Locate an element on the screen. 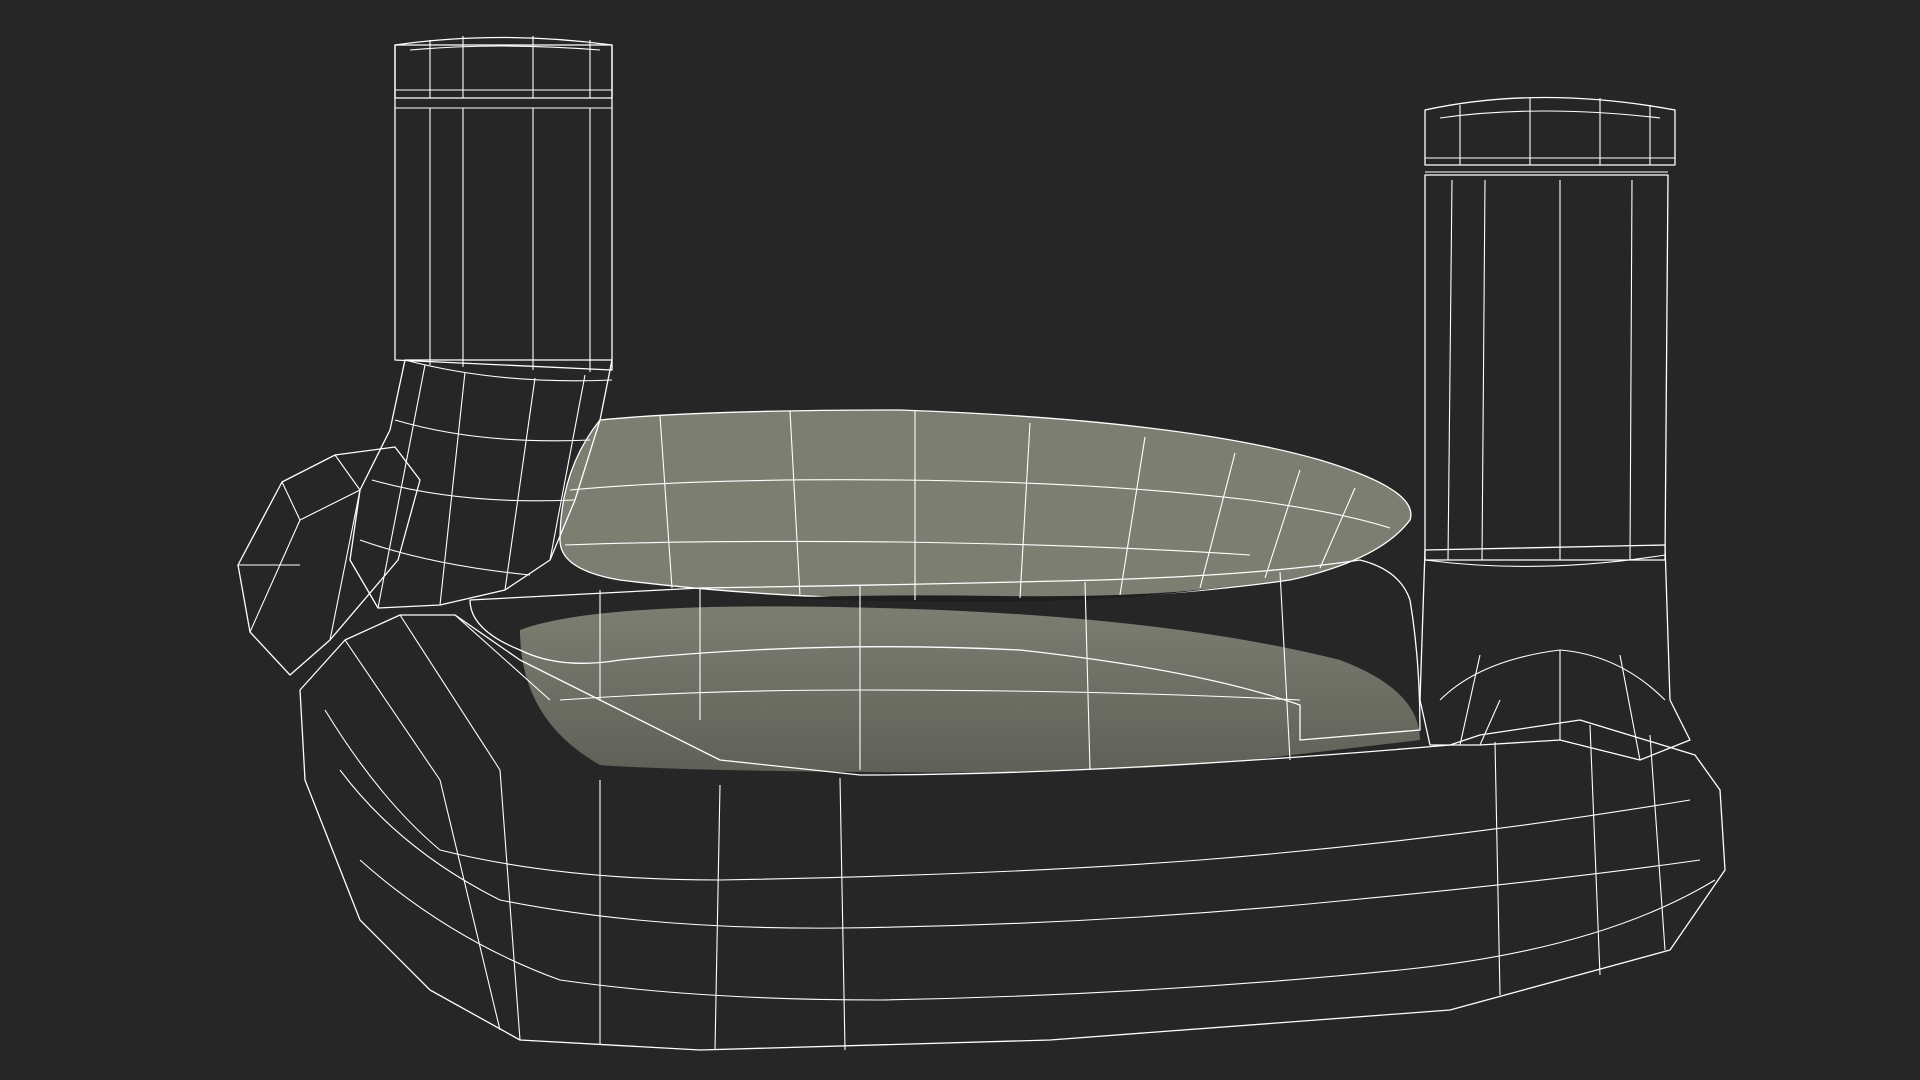 The image size is (1920, 1080). back-ring is located at coordinates (985, 505).